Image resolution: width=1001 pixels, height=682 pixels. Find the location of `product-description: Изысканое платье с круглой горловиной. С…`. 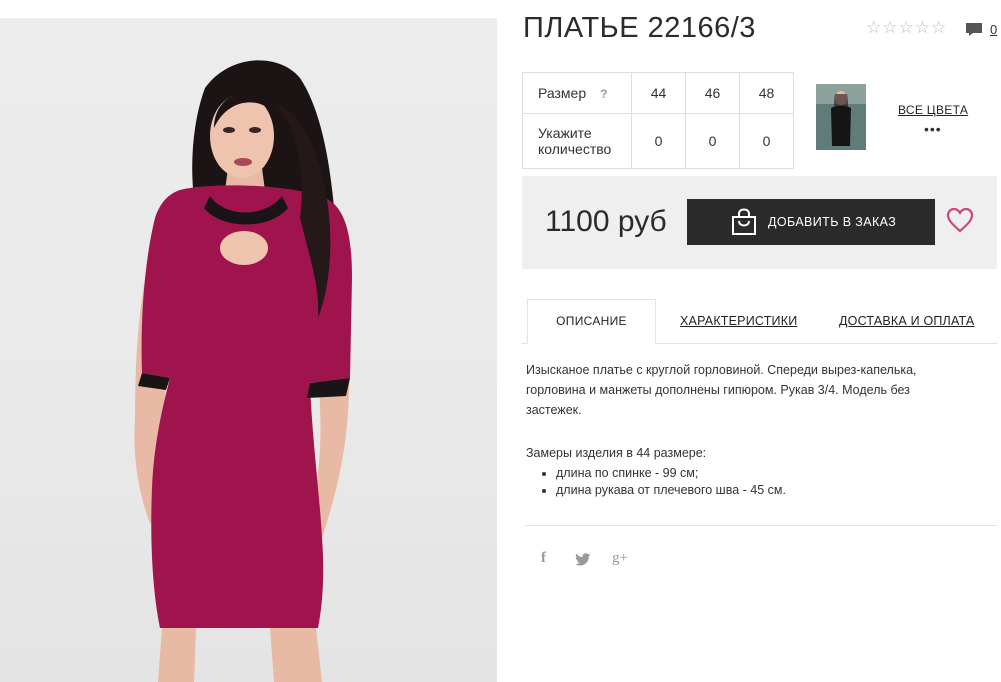

product-description: Изысканое платье с круглой горловиной. С… is located at coordinates (721, 390).